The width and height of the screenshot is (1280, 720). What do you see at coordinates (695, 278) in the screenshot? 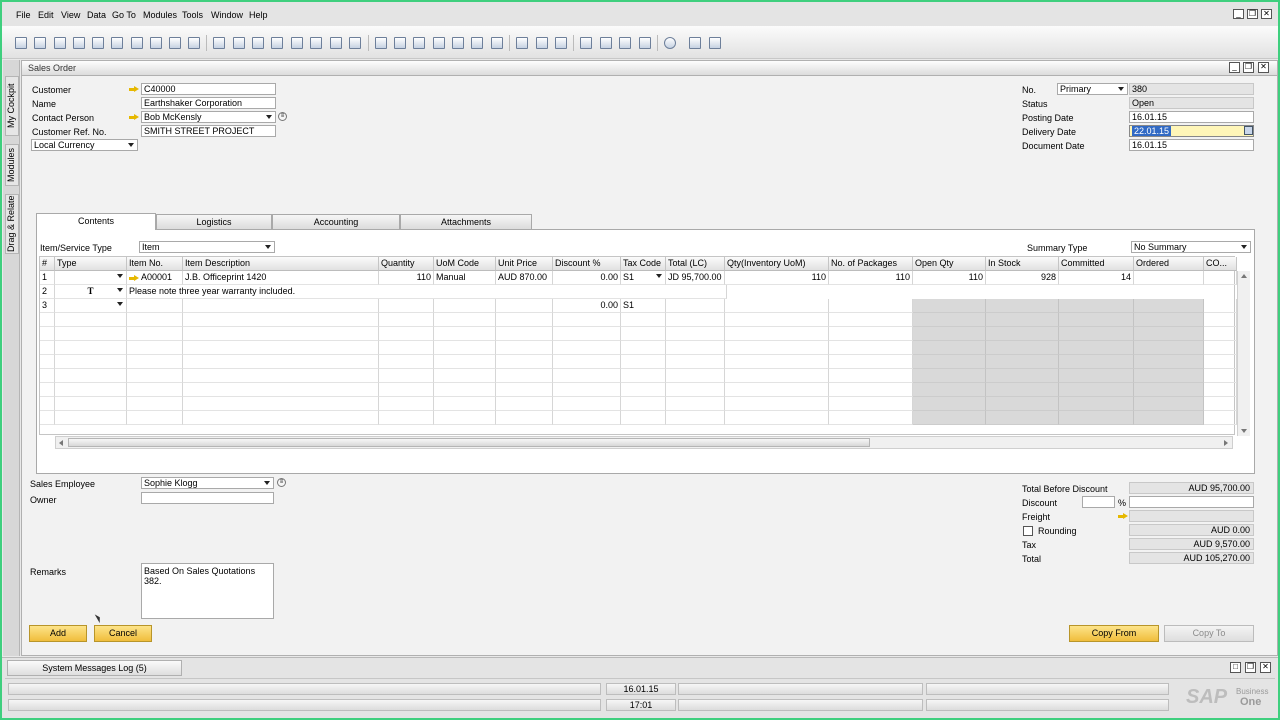
I see `row-total-lc: JD 95,700.00` at bounding box center [695, 278].